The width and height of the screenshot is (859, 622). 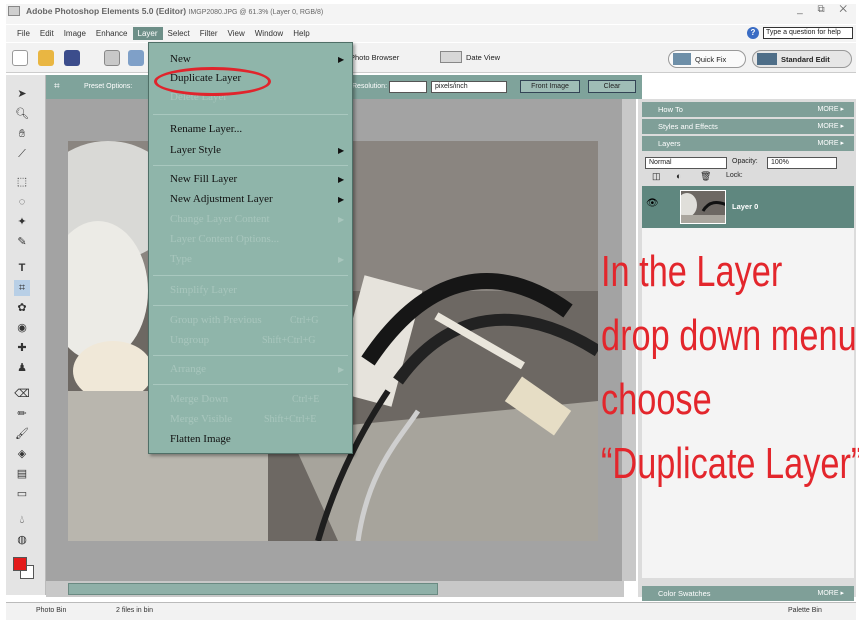 What do you see at coordinates (200, 439) in the screenshot?
I see `menu-flatten-image: Flatten Image` at bounding box center [200, 439].